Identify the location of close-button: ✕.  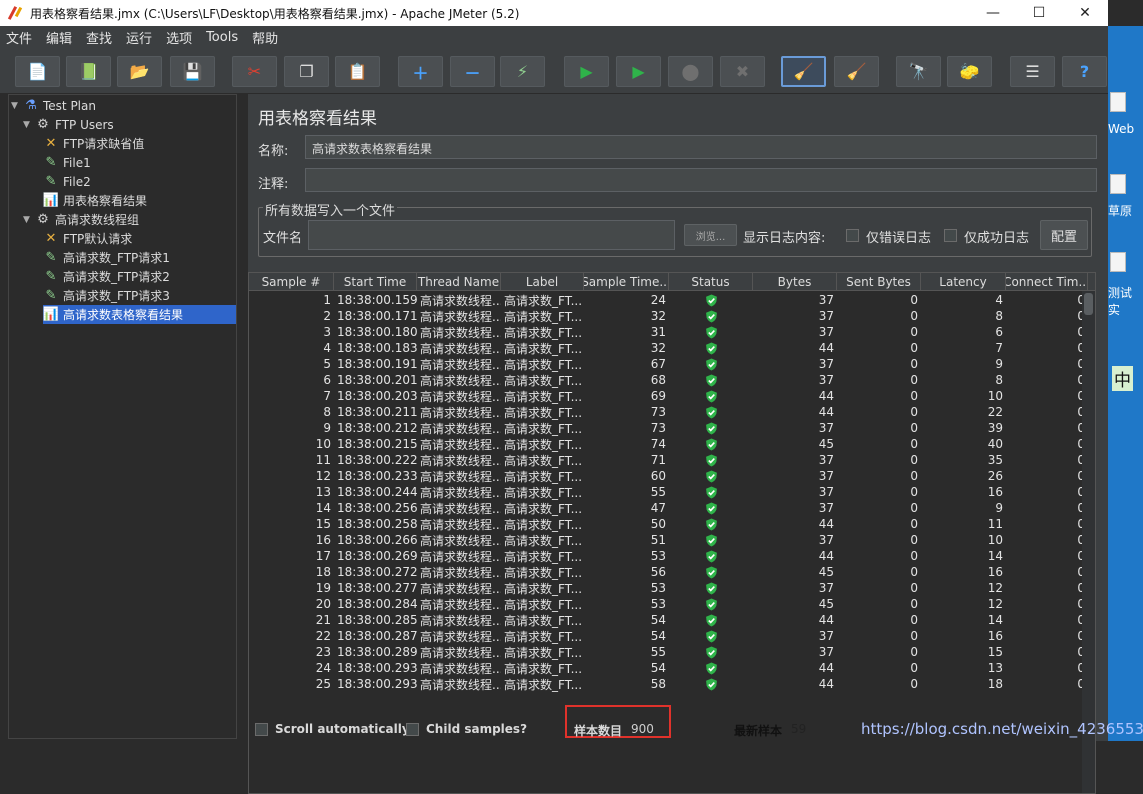
(1085, 13).